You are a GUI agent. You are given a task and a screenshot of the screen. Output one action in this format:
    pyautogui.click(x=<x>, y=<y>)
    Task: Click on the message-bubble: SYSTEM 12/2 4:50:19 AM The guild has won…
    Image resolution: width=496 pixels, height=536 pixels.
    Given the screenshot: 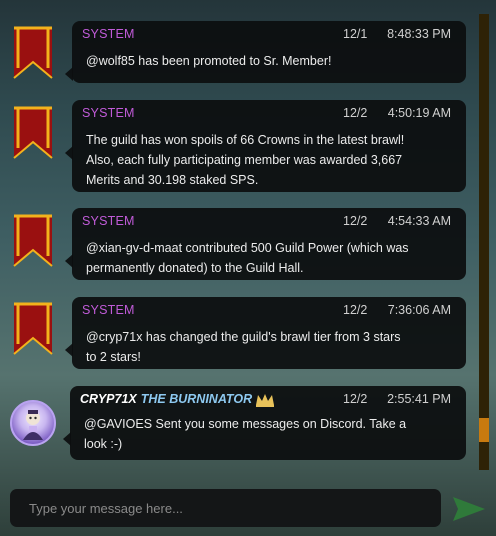 What is the action you would take?
    pyautogui.click(x=265, y=146)
    